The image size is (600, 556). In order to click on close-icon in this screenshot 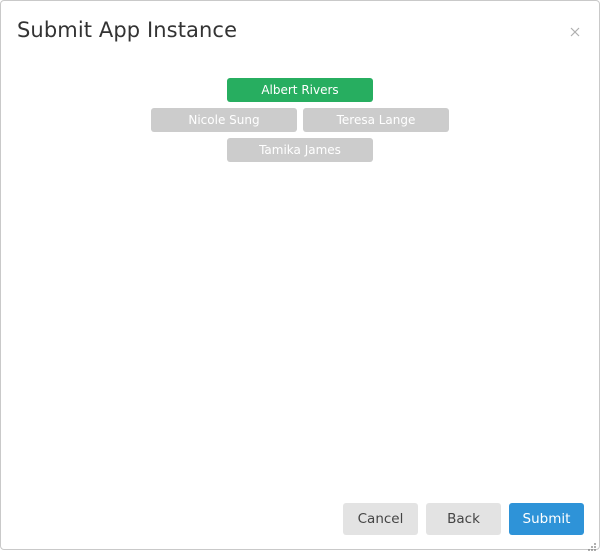, I will do `click(575, 32)`.